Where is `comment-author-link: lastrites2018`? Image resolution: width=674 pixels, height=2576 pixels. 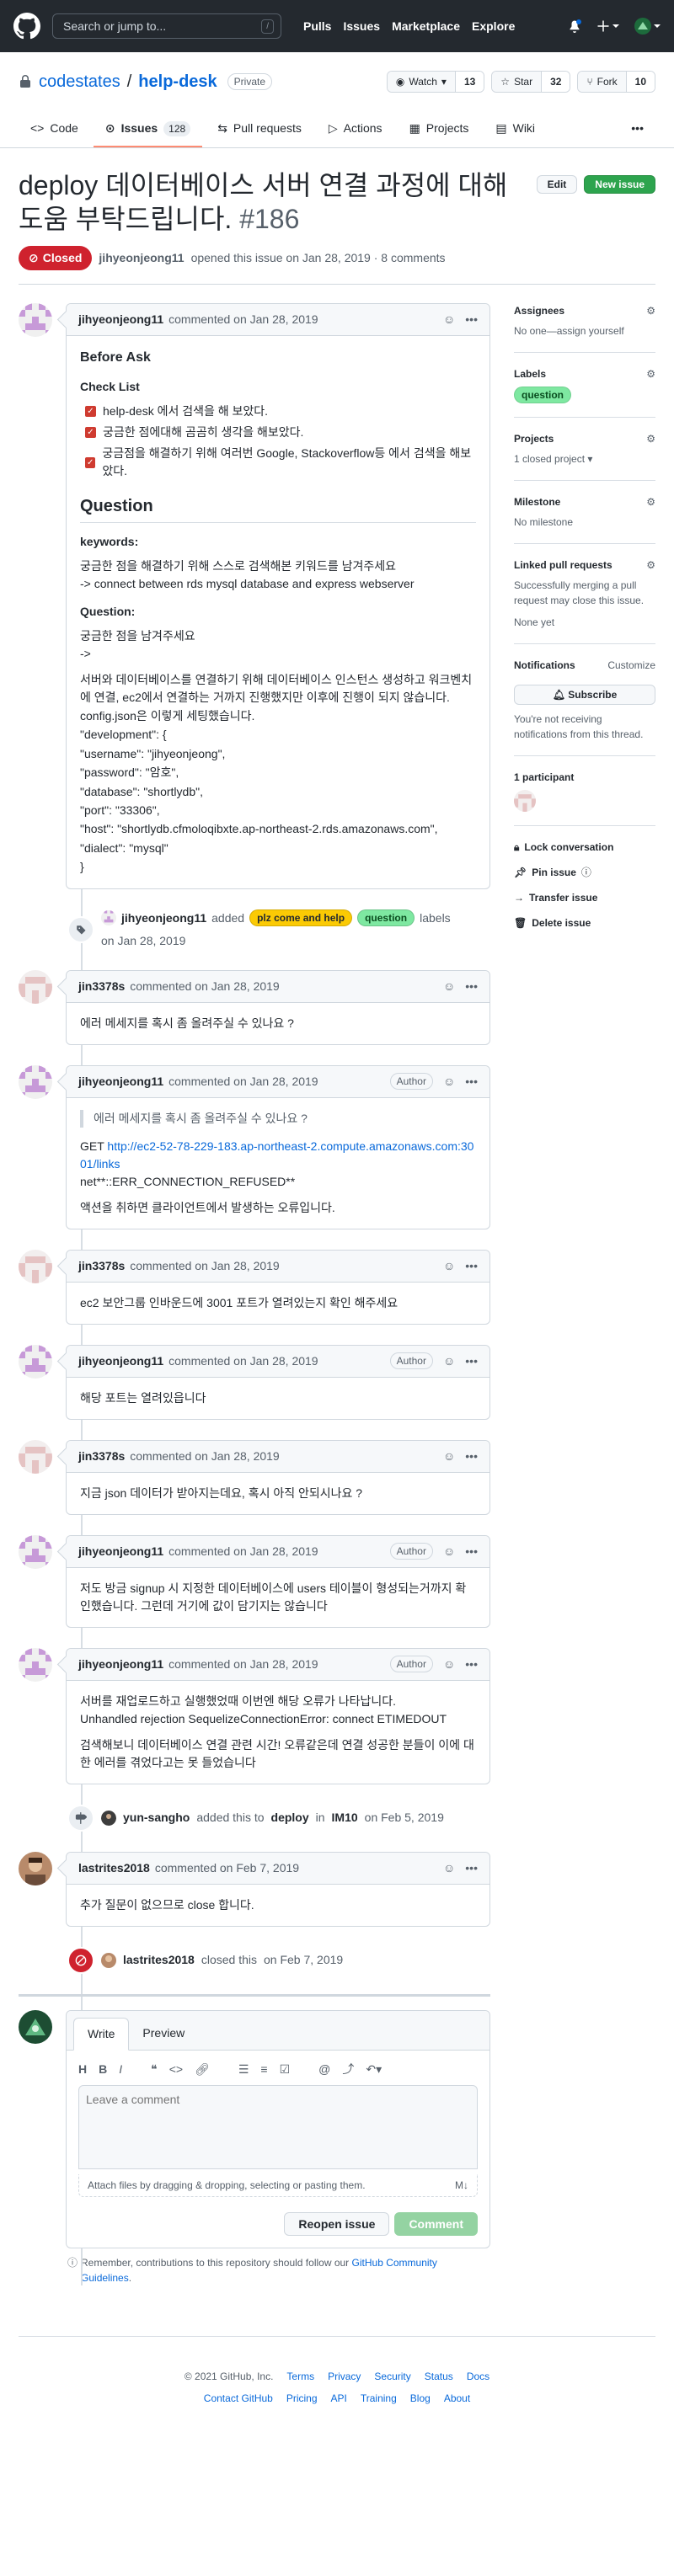 comment-author-link: lastrites2018 is located at coordinates (114, 1868).